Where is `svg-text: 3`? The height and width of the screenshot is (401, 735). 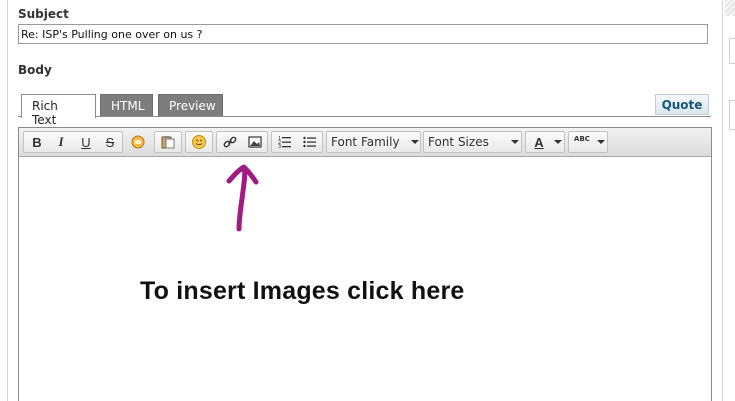
svg-text: 3 is located at coordinates (279, 147).